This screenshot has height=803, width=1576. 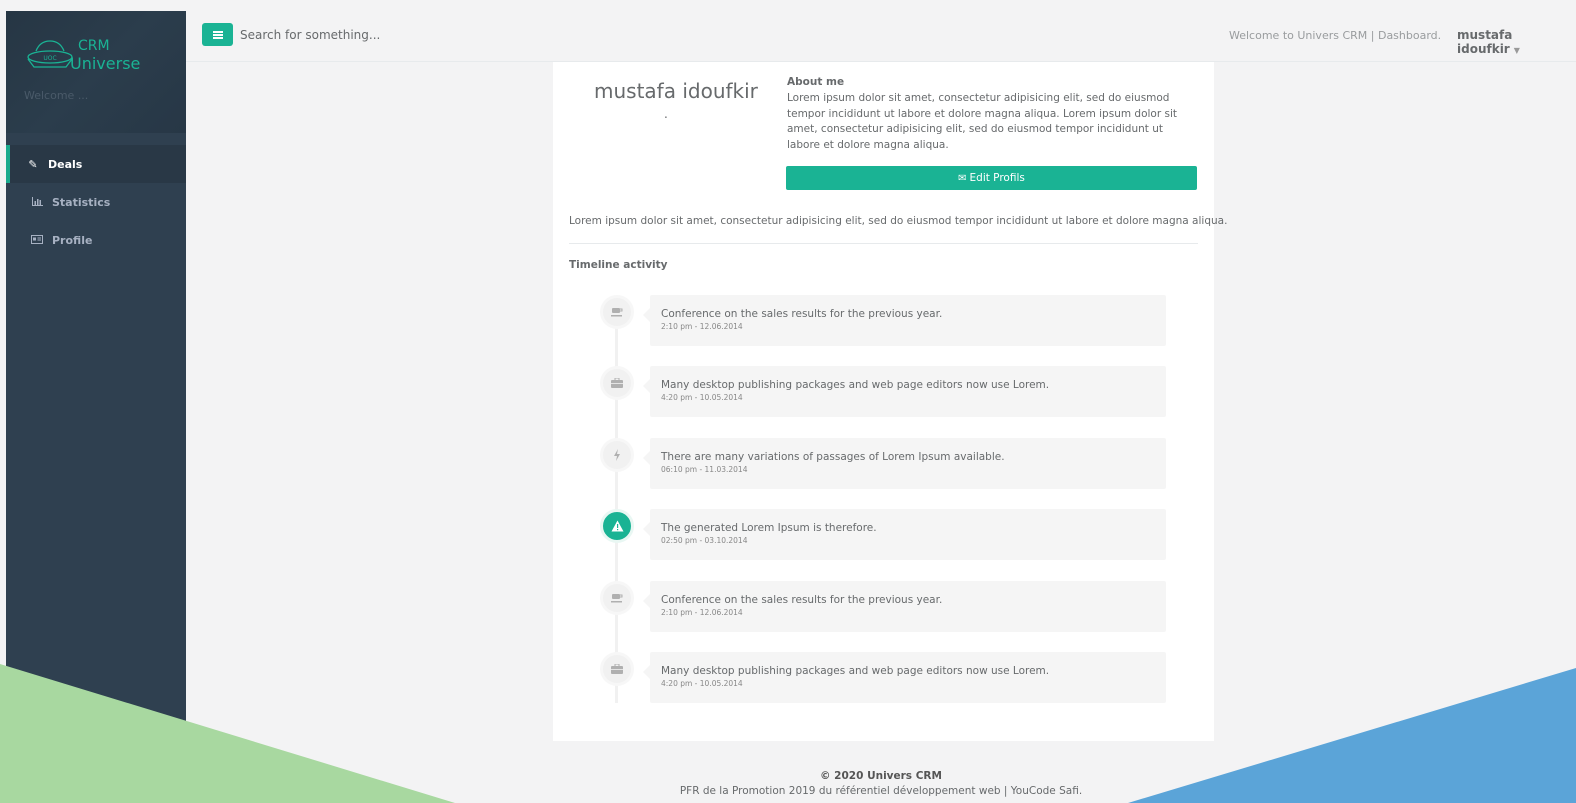 I want to click on user-menu: mustafa idoufkir ▼, so click(x=1516, y=42).